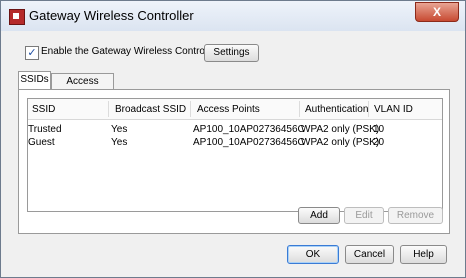  I want to click on column-header-access-points: Access Points, so click(228, 109).